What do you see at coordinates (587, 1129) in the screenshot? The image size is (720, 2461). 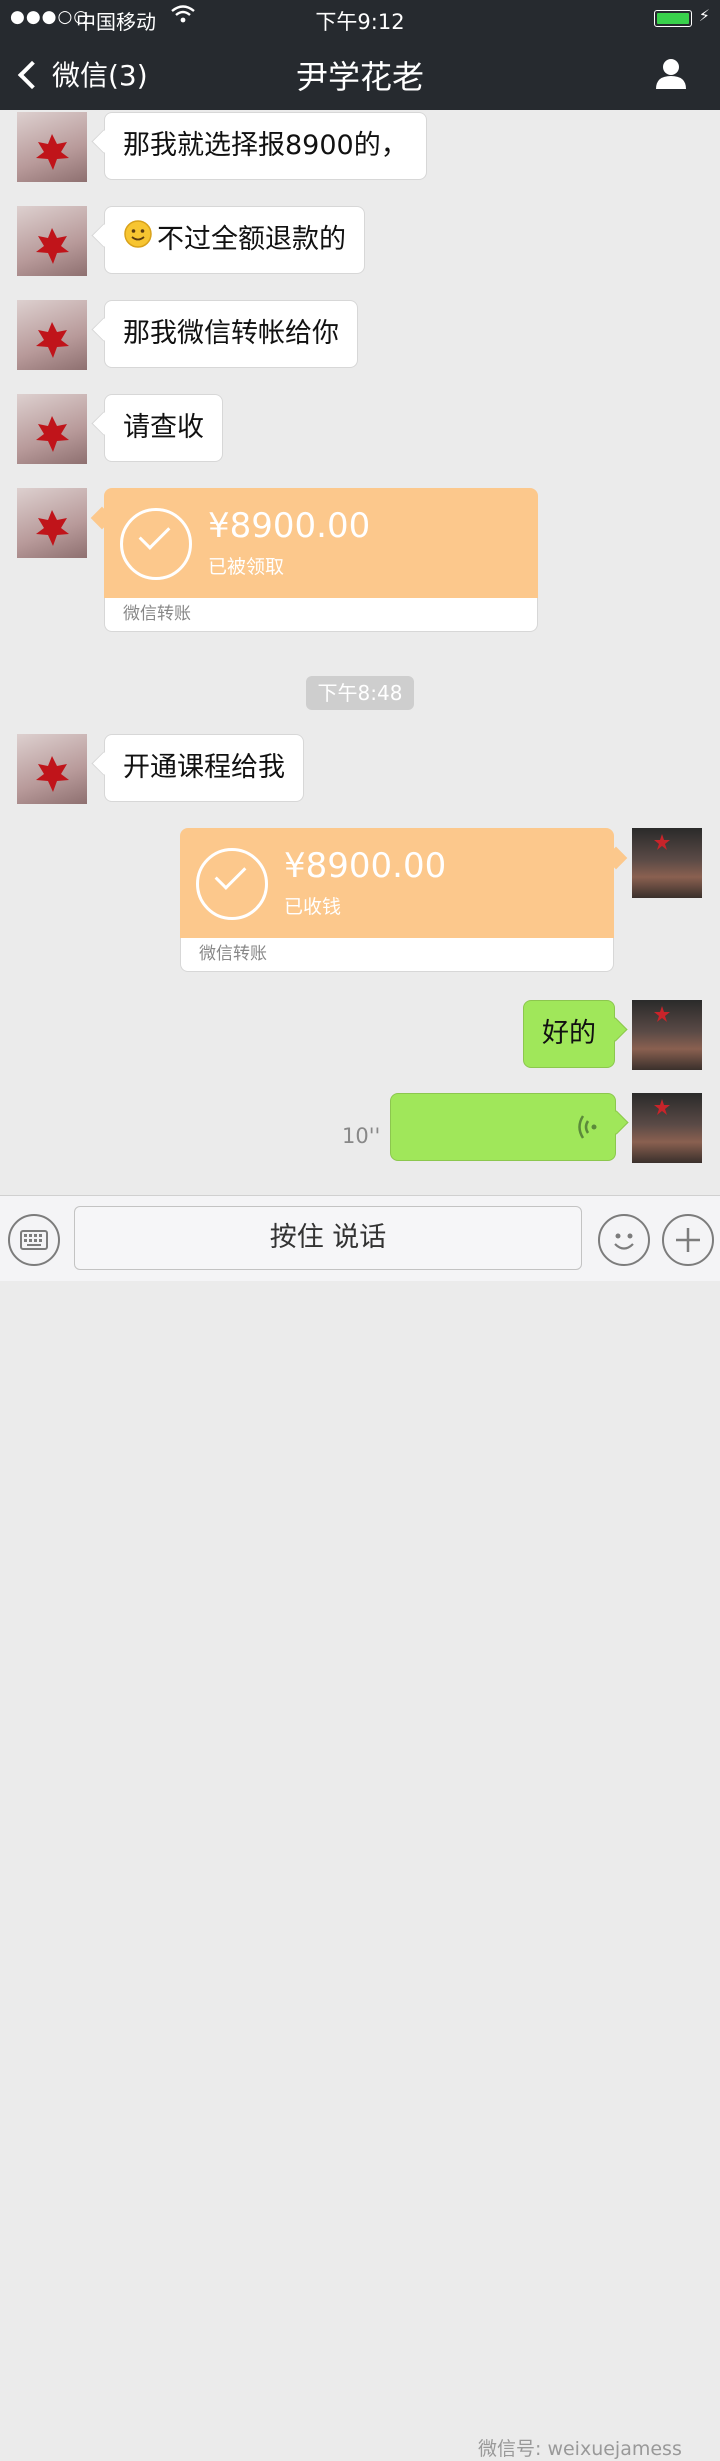 I see `voice-wave-icon` at bounding box center [587, 1129].